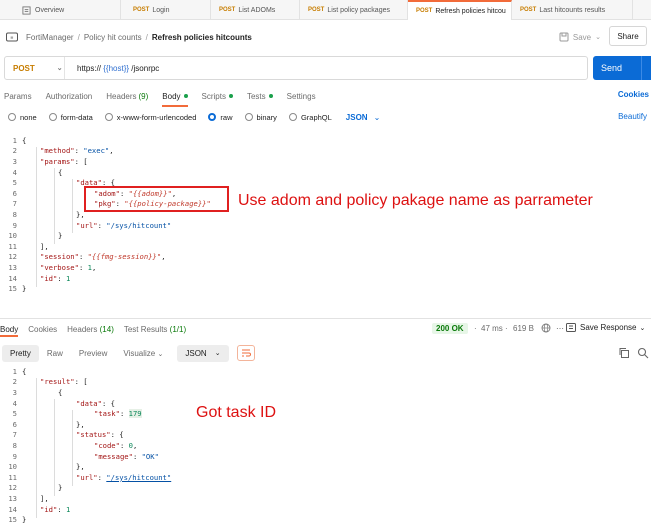 The height and width of the screenshot is (530, 651). Describe the element at coordinates (202, 37) in the screenshot. I see `breadcrumb-request-name: Refresh policies hitcounts` at that location.